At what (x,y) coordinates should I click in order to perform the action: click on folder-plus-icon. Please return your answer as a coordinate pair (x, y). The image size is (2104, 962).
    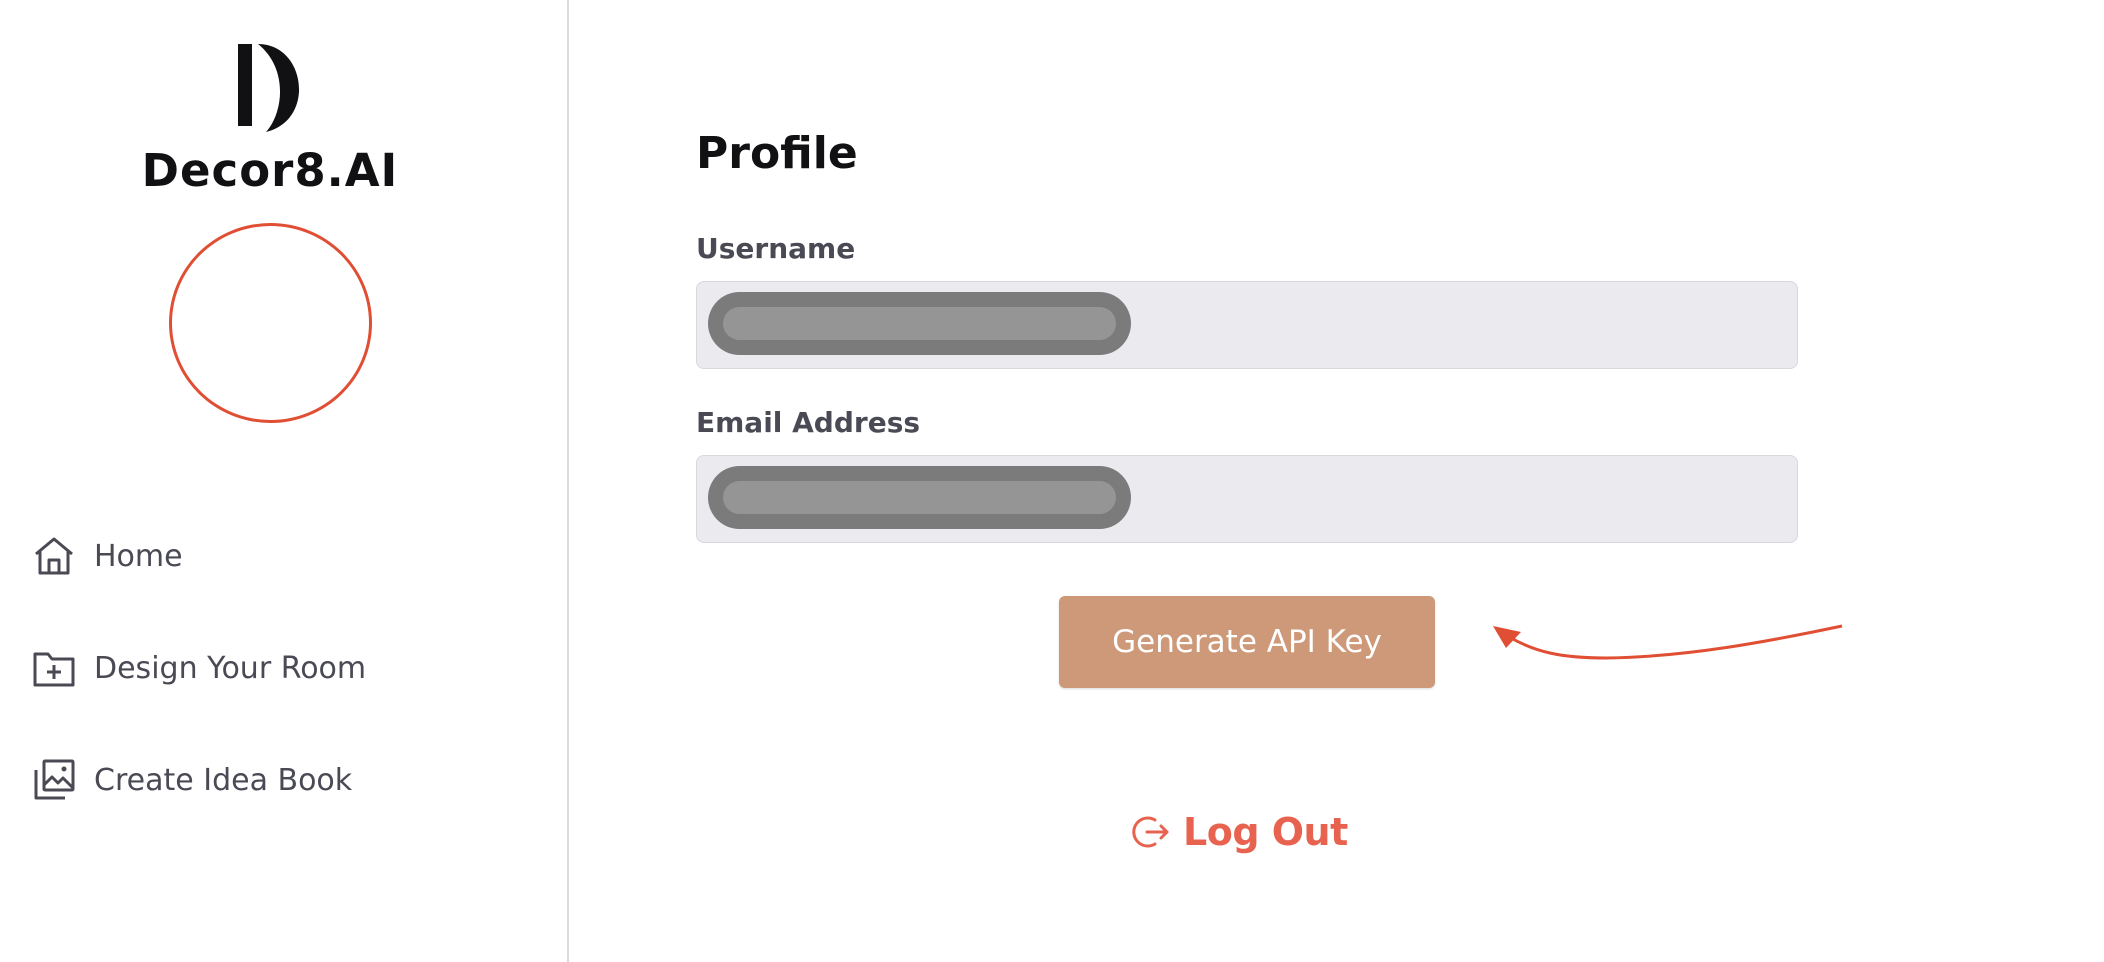
    Looking at the image, I should click on (54, 669).